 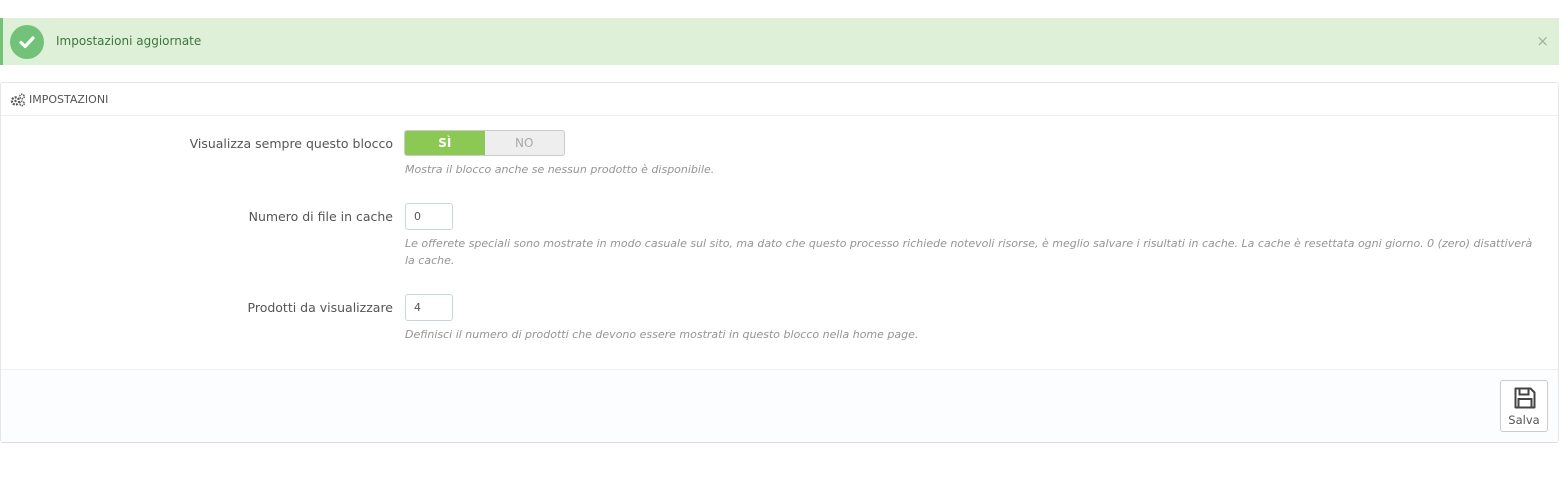 I want to click on panel-footer: Salva, so click(x=779, y=405).